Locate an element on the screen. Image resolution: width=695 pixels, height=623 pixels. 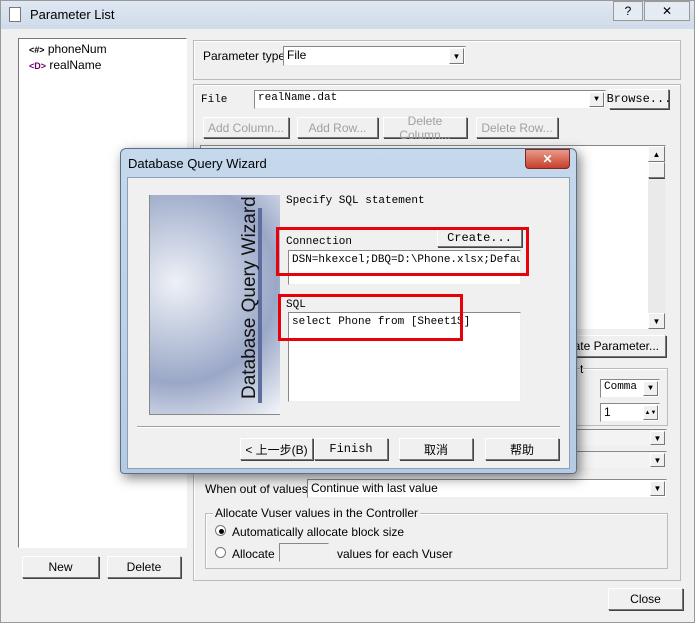
scroll-down-icon: ▼ is located at coordinates (656, 321).